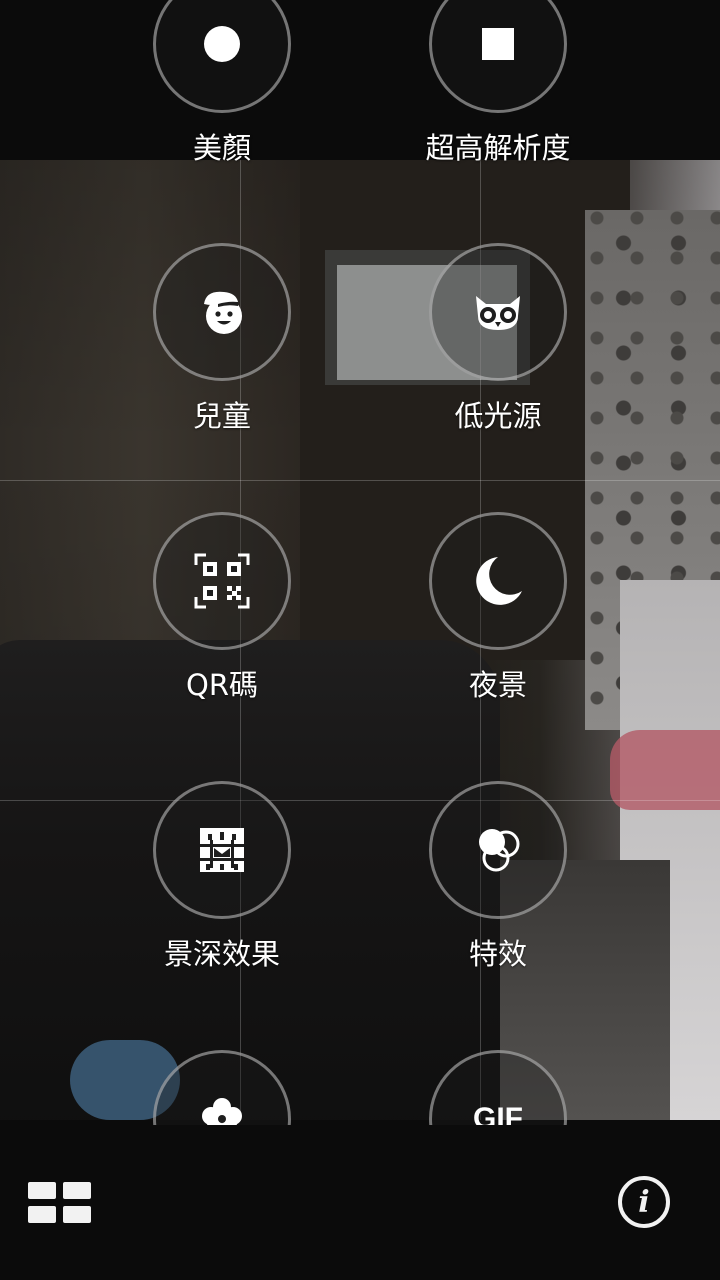  I want to click on mode-super-resolution: 超高解析度, so click(498, 107).